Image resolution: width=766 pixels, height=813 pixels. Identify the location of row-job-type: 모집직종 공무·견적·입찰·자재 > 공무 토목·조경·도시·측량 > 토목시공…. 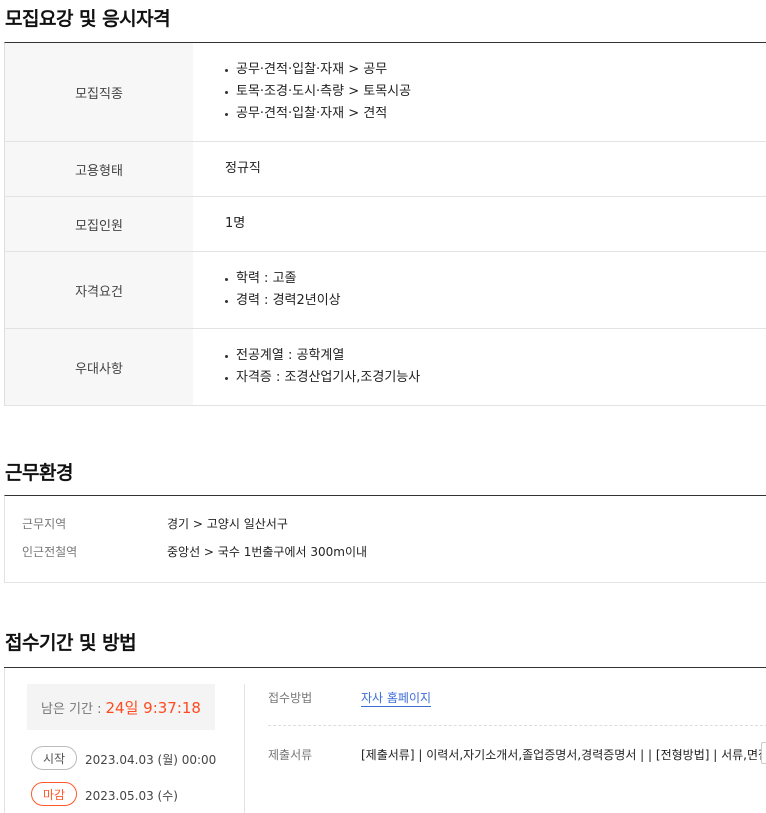
(385, 92).